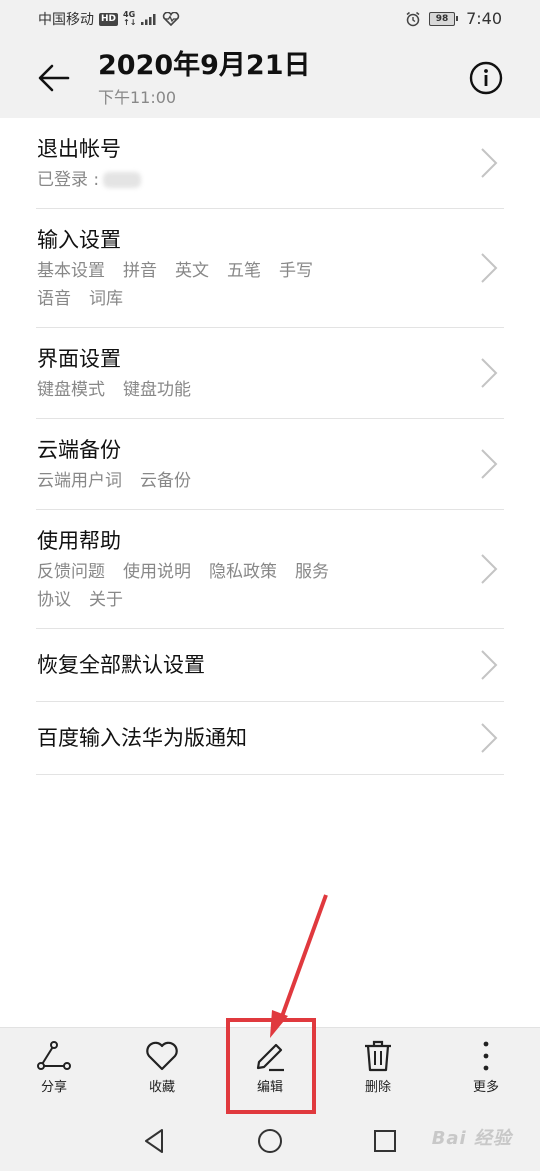  I want to click on list-item-cloud-backup: 云端备份 云端用户词 云备份, so click(270, 464).